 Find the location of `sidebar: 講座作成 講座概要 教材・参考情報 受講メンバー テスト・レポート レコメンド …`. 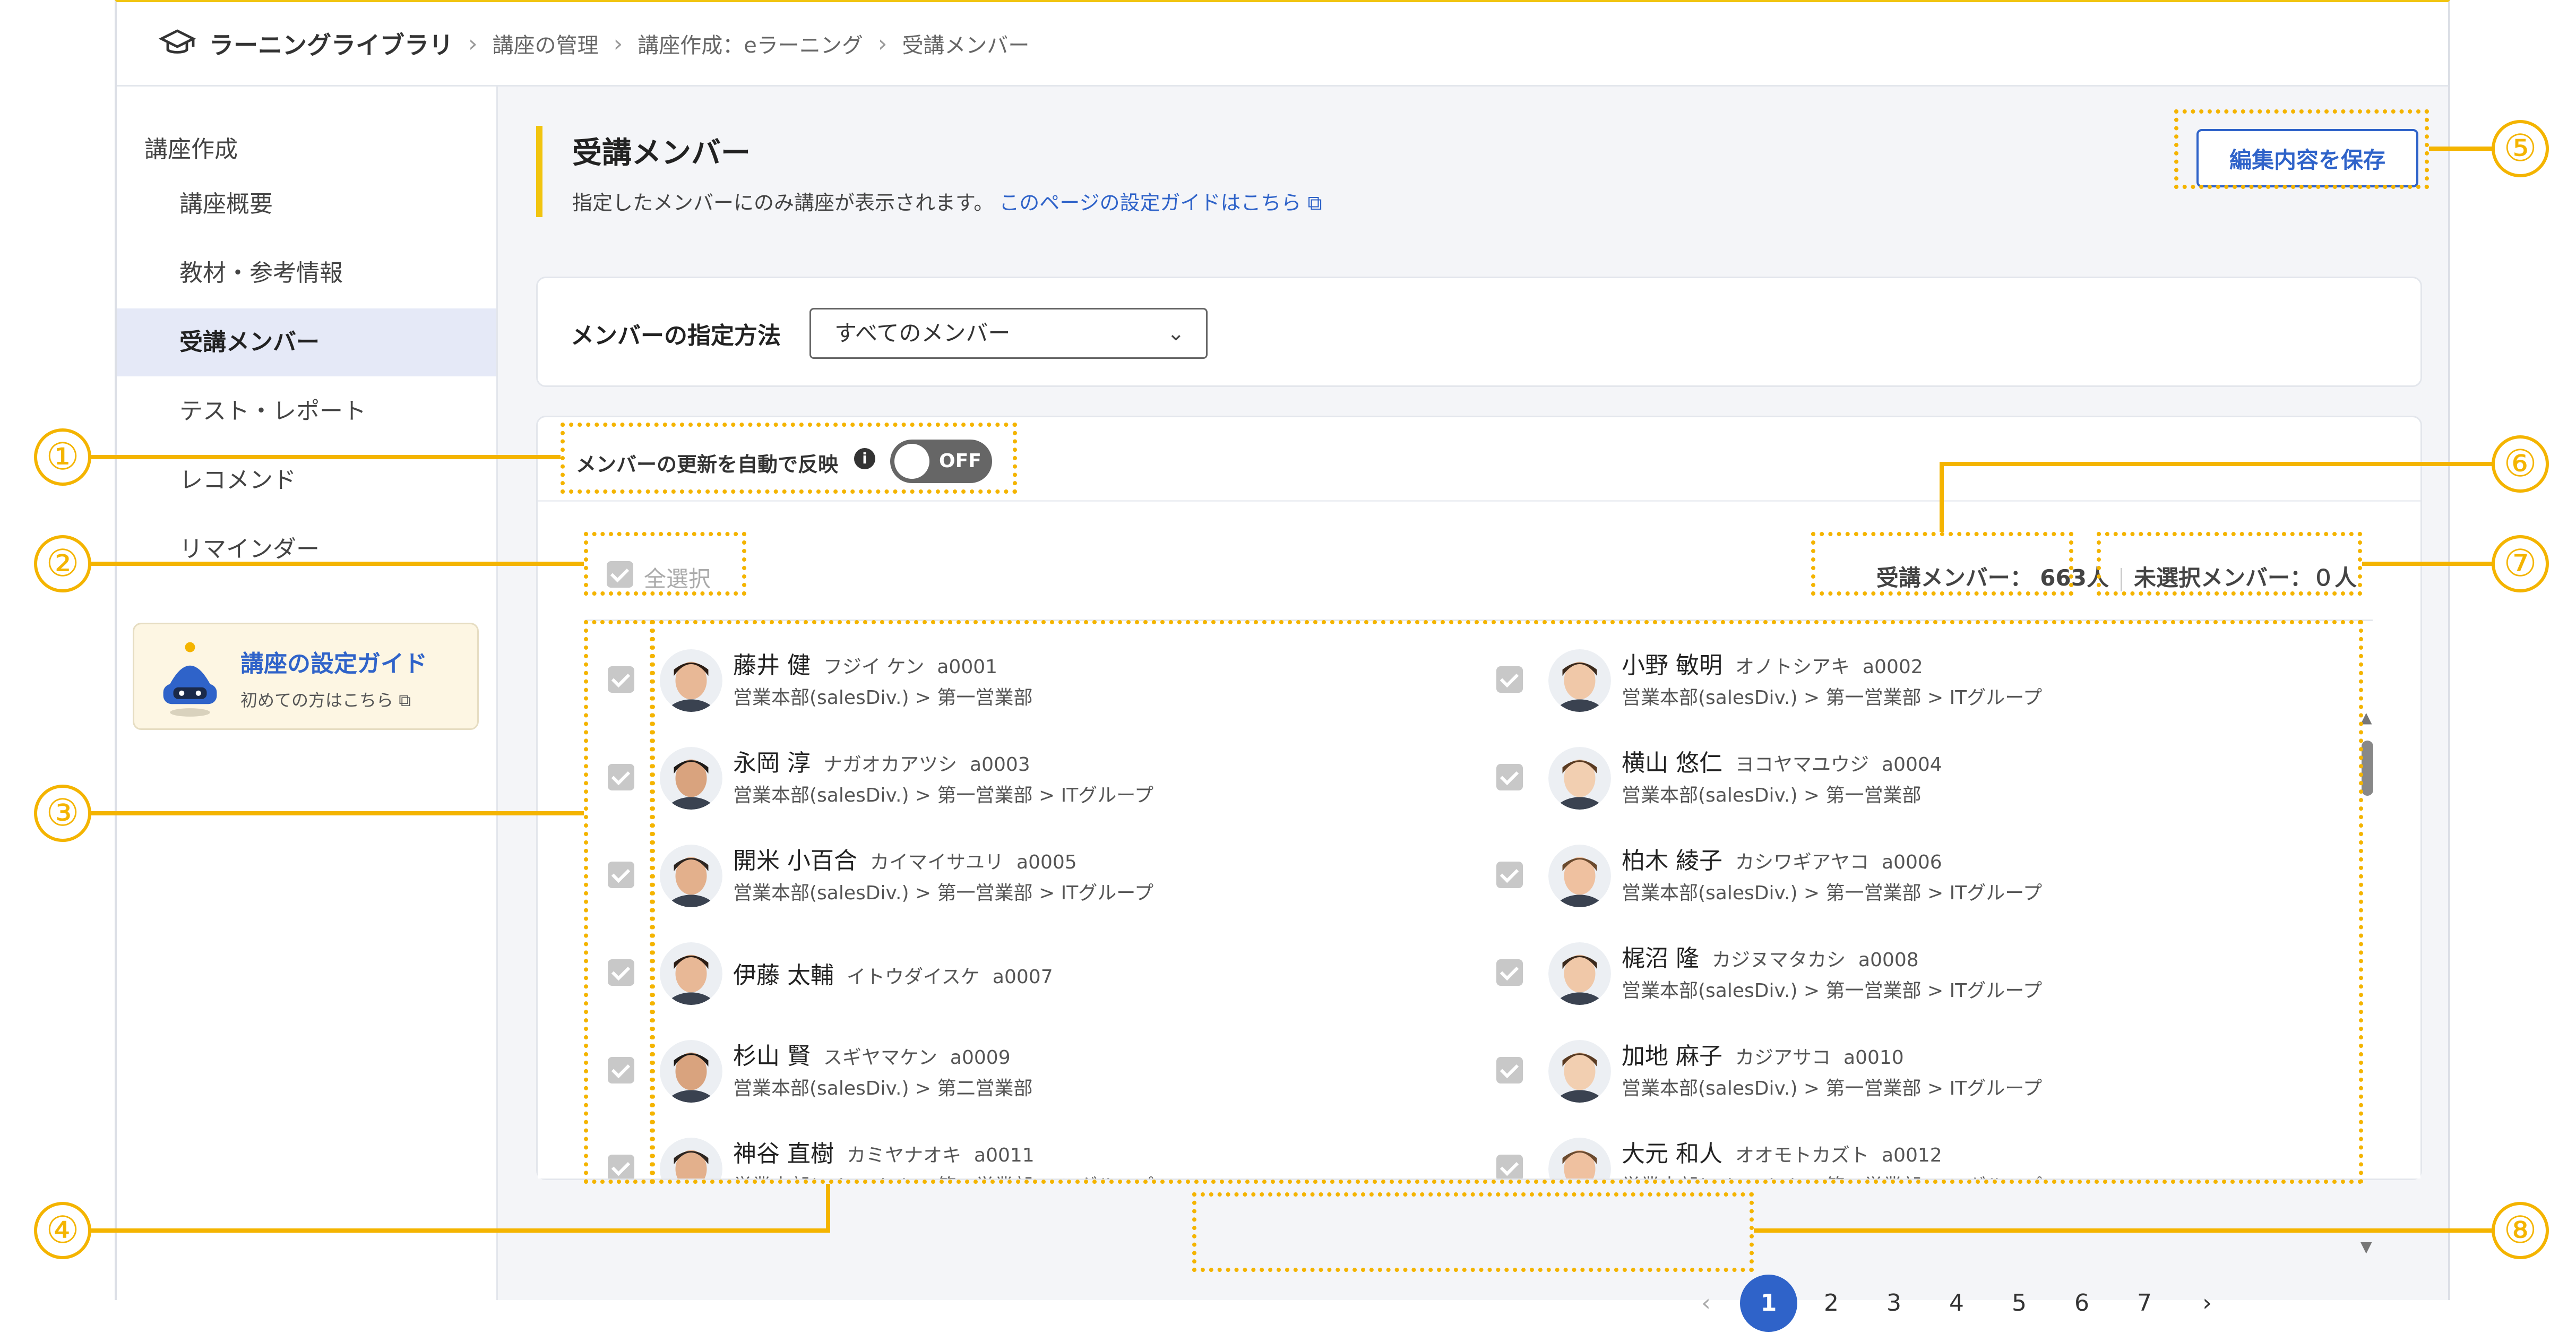

sidebar: 講座作成 講座概要 教材・参考情報 受講メンバー テスト・レポート レコメンド … is located at coordinates (307, 693).